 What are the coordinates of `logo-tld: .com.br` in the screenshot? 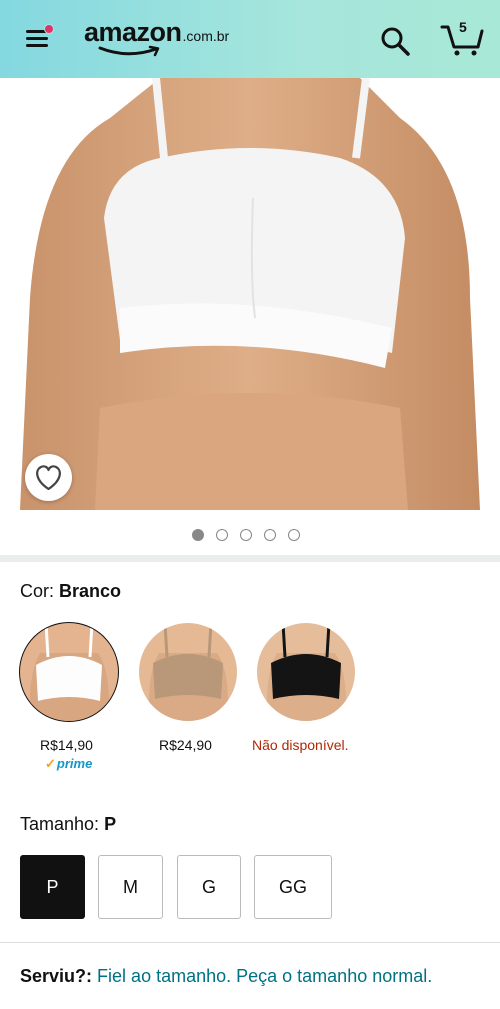 It's located at (206, 36).